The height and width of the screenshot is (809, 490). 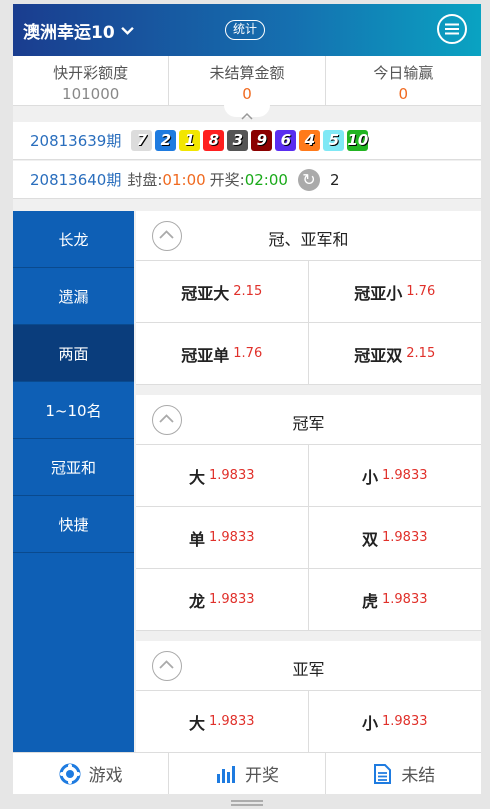 I want to click on odds-cell: 单 1.9833, so click(x=222, y=538).